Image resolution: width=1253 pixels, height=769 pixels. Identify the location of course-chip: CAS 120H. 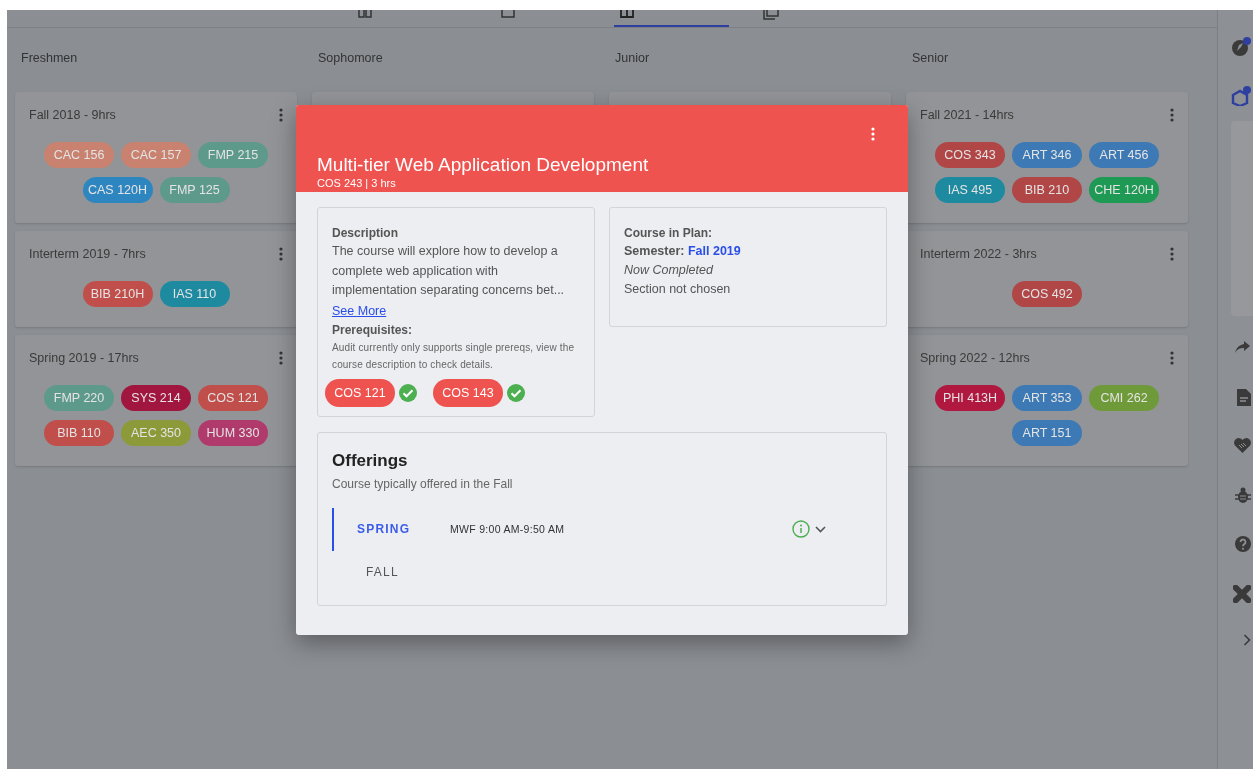
(117, 190).